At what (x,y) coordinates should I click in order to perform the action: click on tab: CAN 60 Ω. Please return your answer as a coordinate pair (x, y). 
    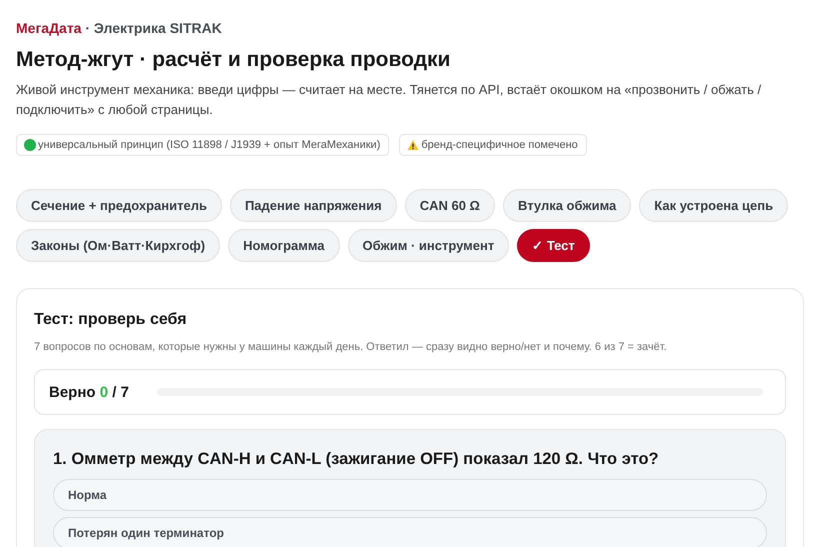
    Looking at the image, I should click on (449, 205).